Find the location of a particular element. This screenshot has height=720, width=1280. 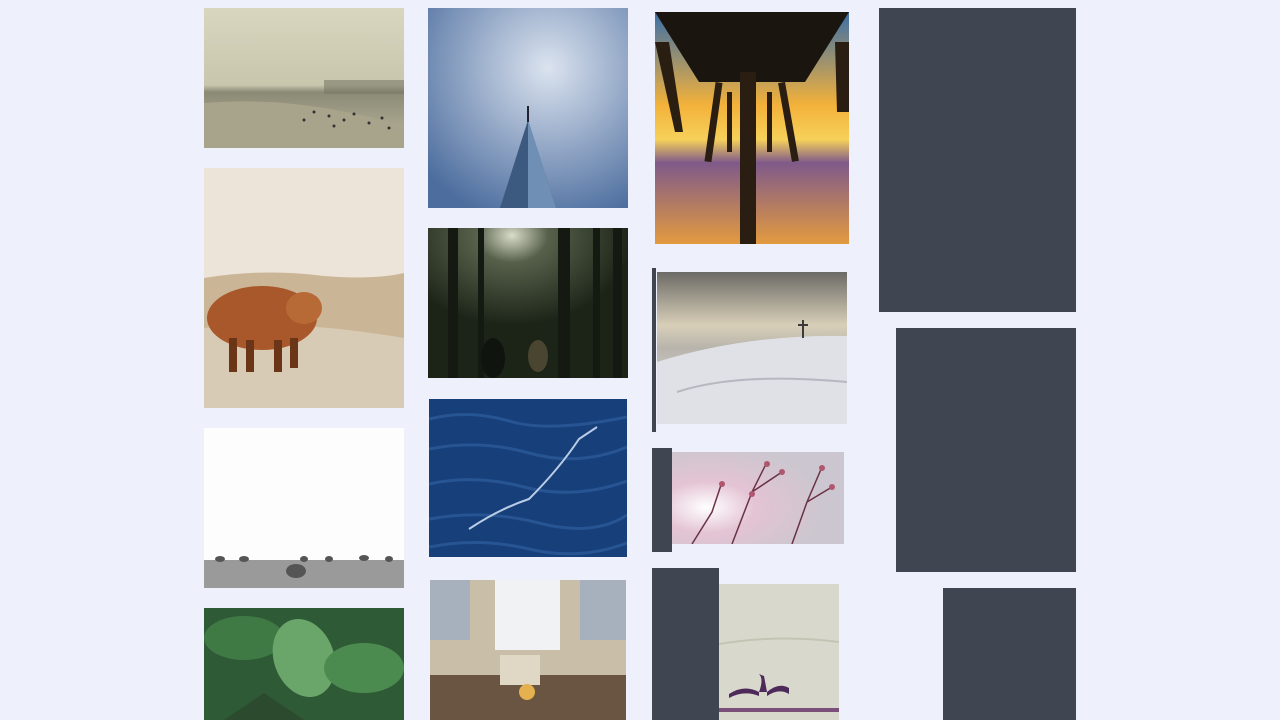

photo-grand-central is located at coordinates (528, 650).